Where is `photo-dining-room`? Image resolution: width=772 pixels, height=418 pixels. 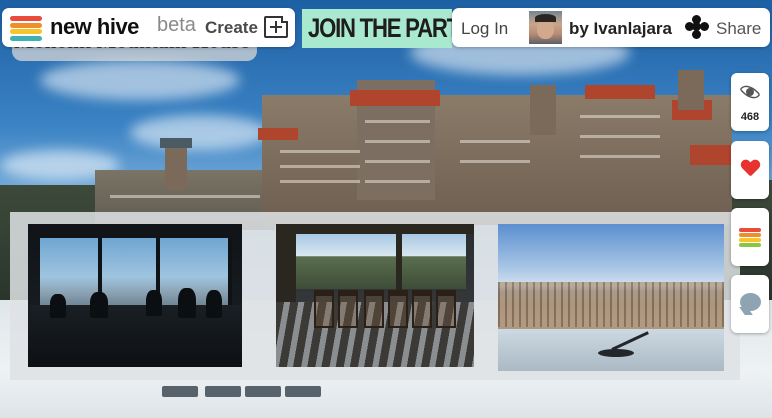
photo-dining-room is located at coordinates (135, 295).